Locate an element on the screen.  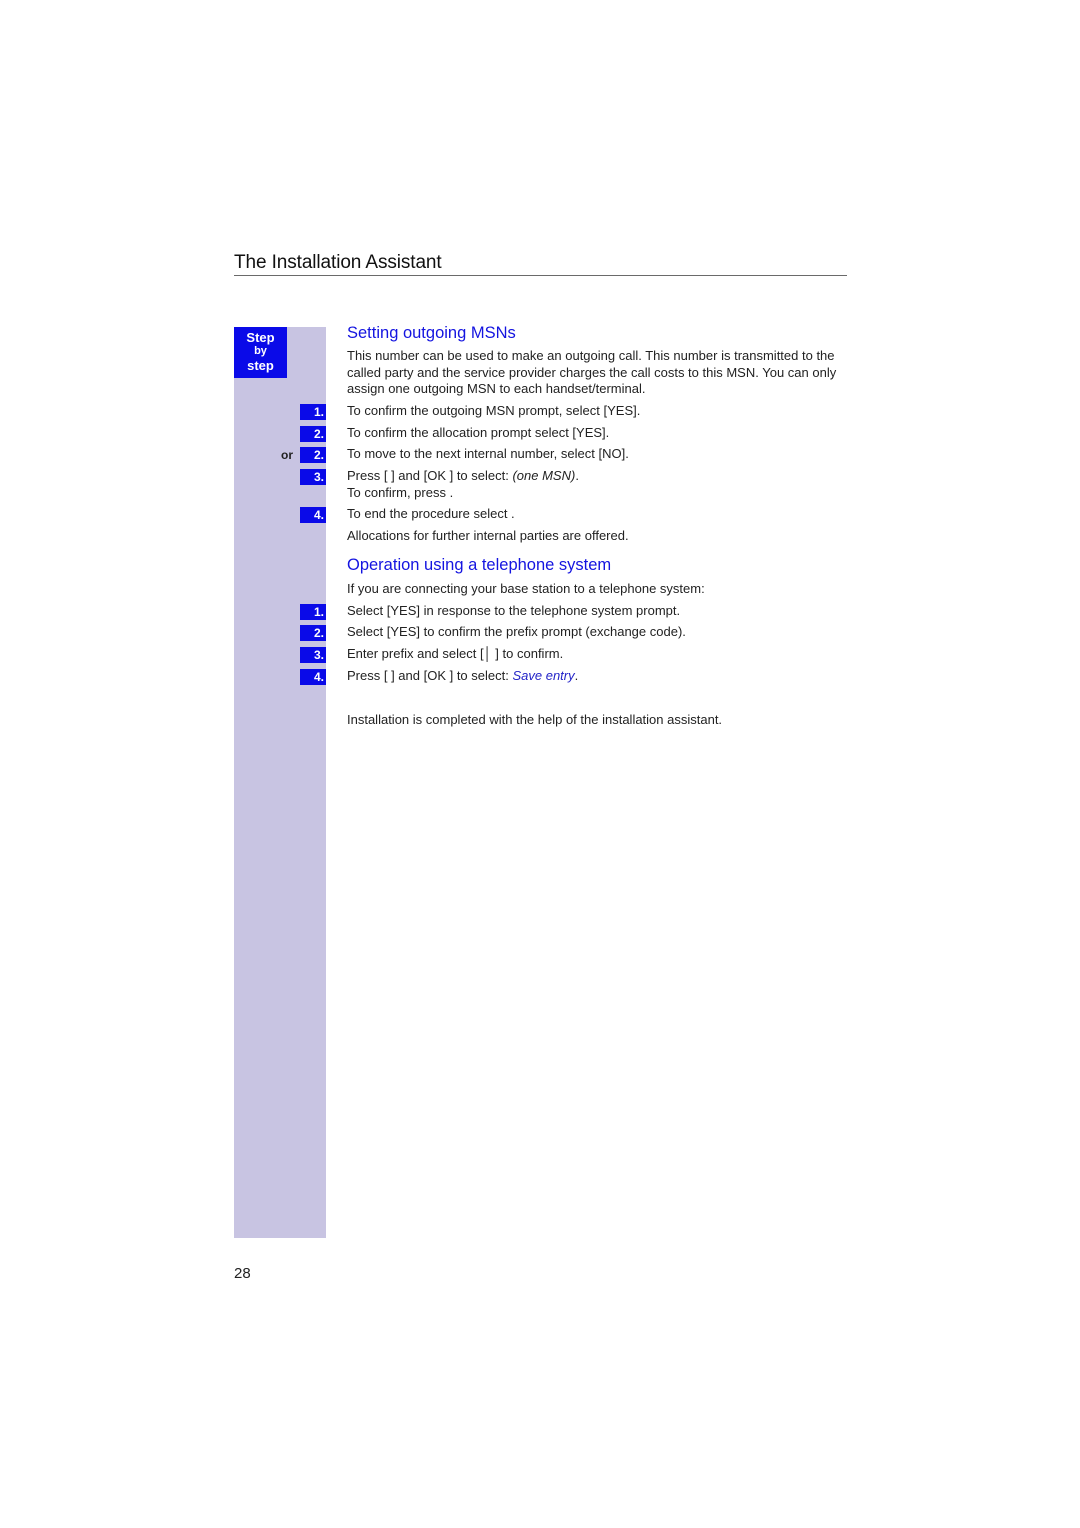
step-text: To end the procedure select . is located at coordinates (431, 513).